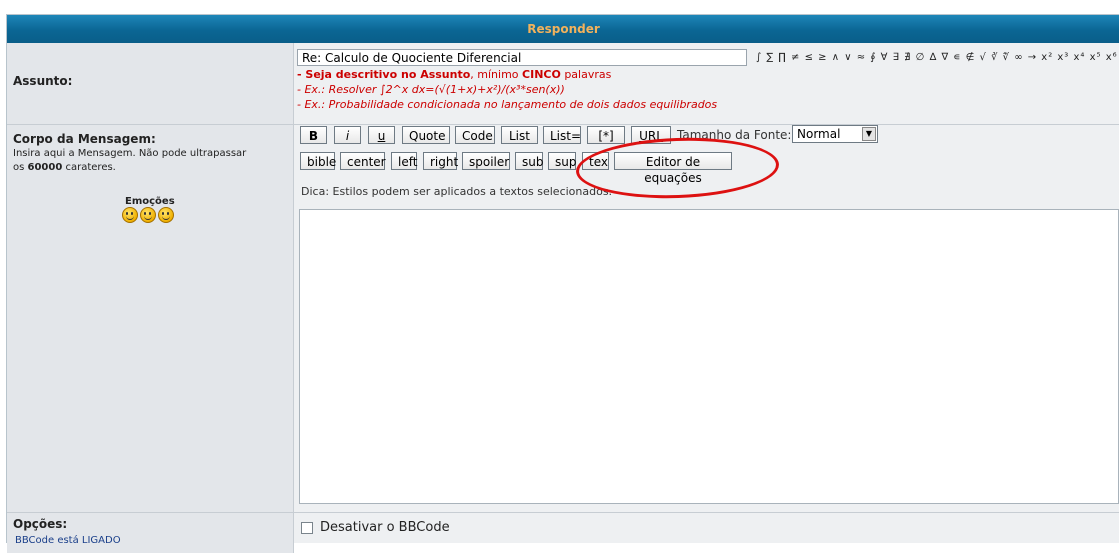 Image resolution: width=1119 pixels, height=553 pixels. Describe the element at coordinates (313, 135) in the screenshot. I see `bold-button: B` at that location.